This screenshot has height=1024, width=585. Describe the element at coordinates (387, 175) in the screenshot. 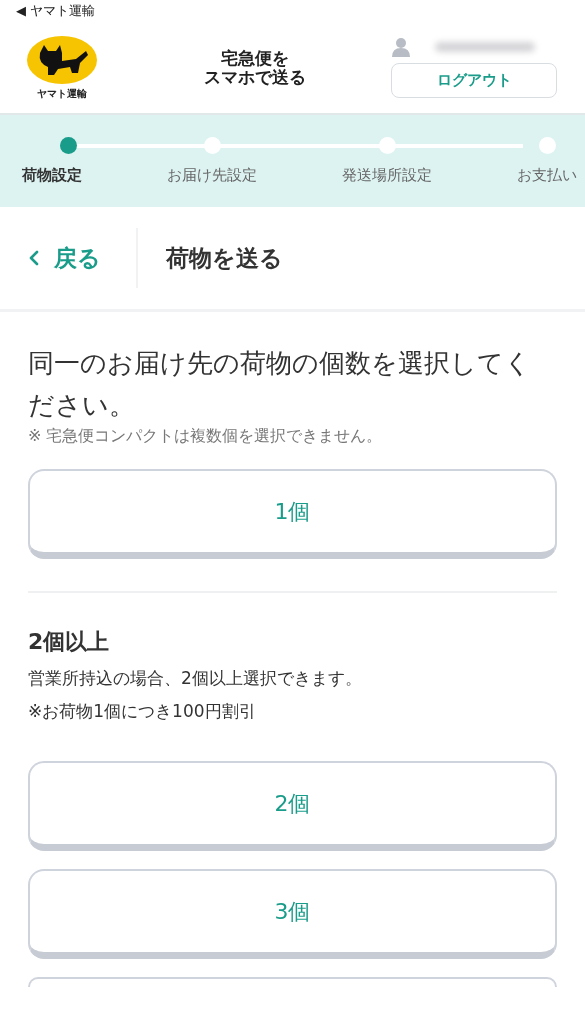

I see `step-label: 発送場所設定` at that location.